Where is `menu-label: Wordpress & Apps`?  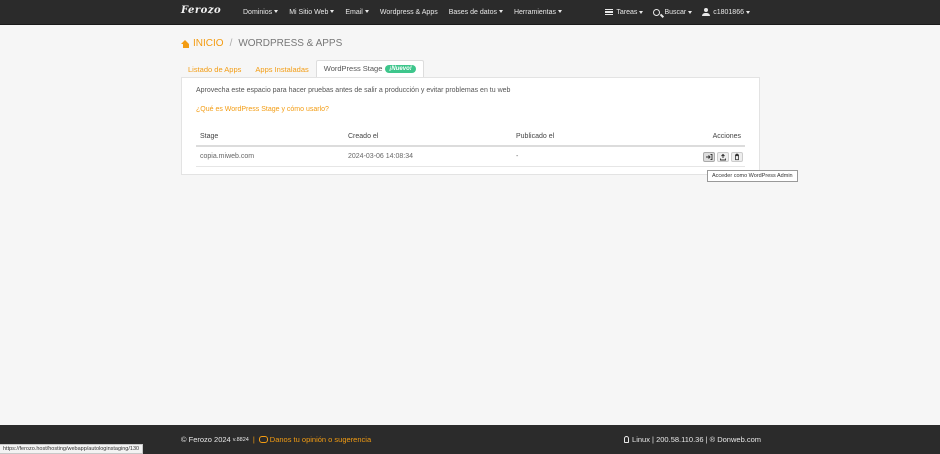 menu-label: Wordpress & Apps is located at coordinates (408, 12).